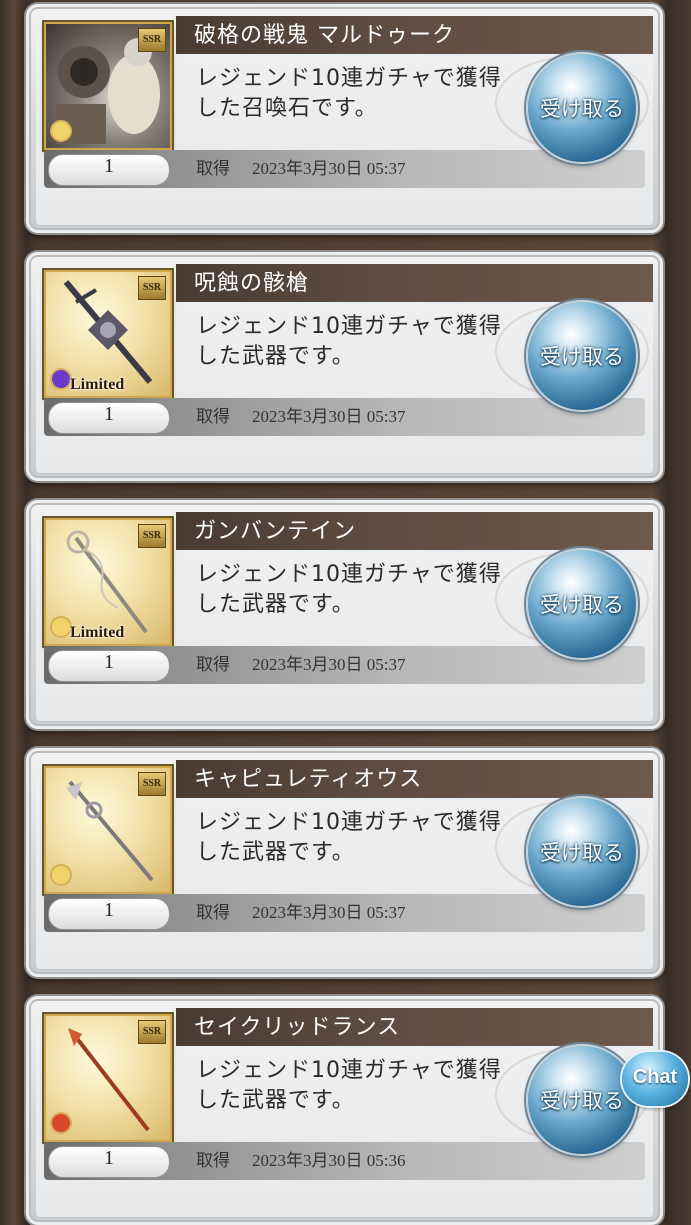  Describe the element at coordinates (349, 93) in the screenshot. I see `item-description: レジェンド10連ガチャで獲得した召喚石です。` at that location.